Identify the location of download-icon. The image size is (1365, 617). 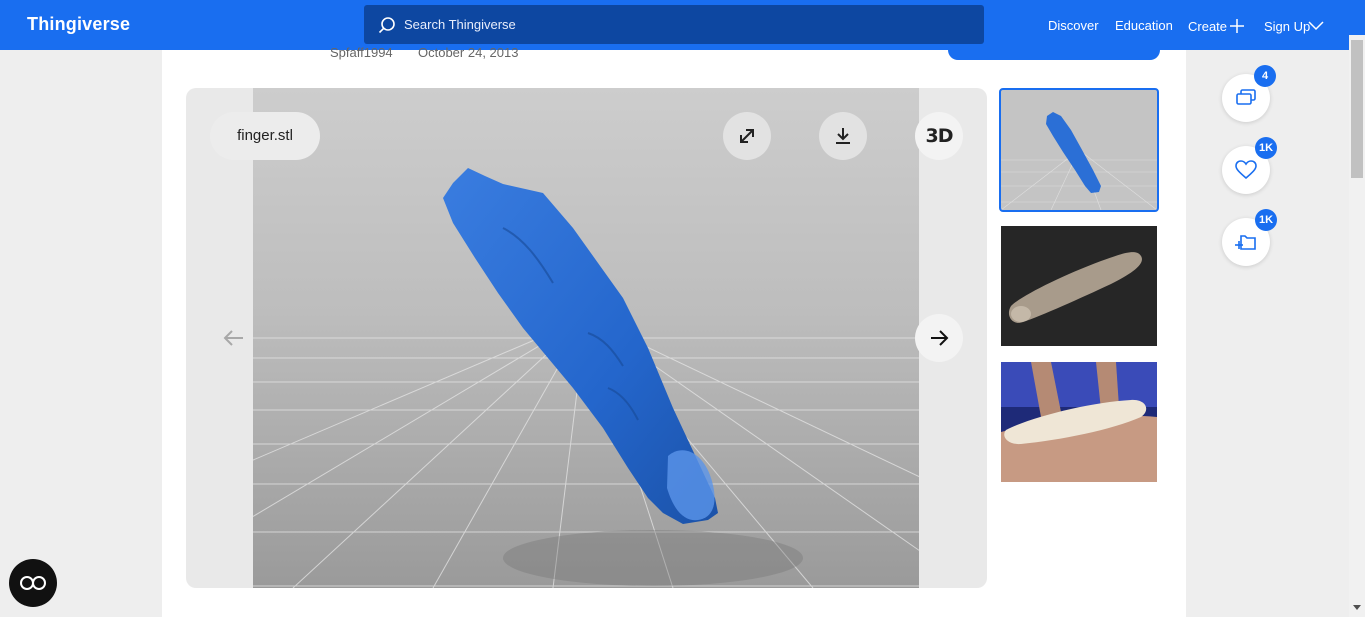
(843, 136).